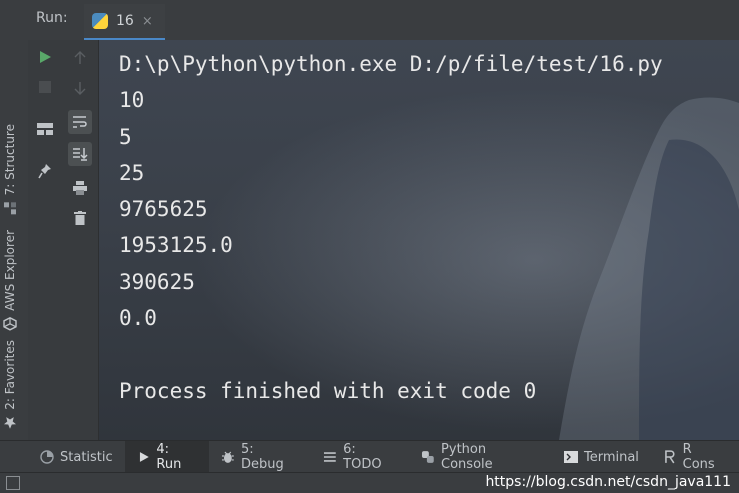 This screenshot has height=493, width=739. What do you see at coordinates (132, 172) in the screenshot?
I see `console-line: 25` at bounding box center [132, 172].